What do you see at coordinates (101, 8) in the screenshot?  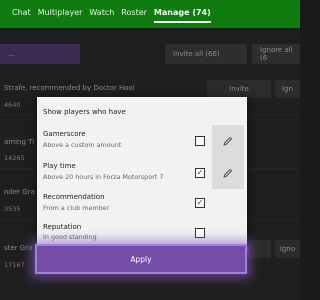 I see `tab-watch: Watch` at bounding box center [101, 8].